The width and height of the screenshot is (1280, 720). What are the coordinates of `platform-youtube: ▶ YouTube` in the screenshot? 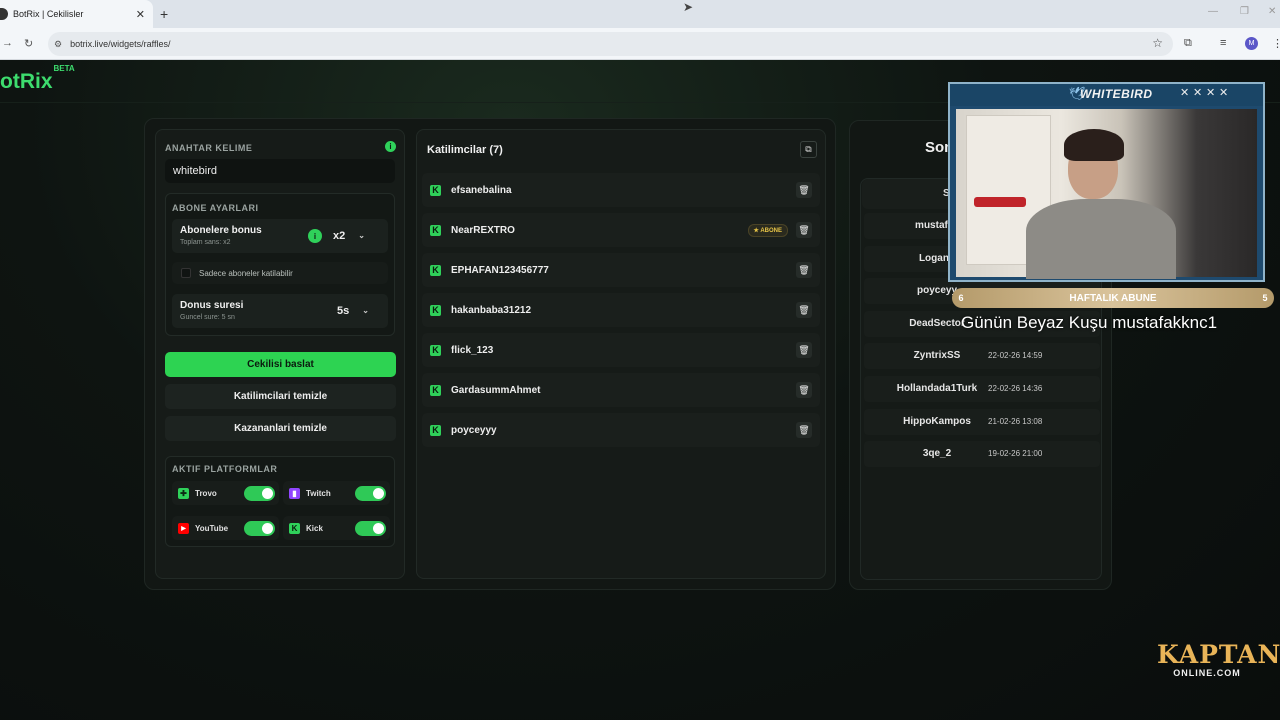 It's located at (225, 528).